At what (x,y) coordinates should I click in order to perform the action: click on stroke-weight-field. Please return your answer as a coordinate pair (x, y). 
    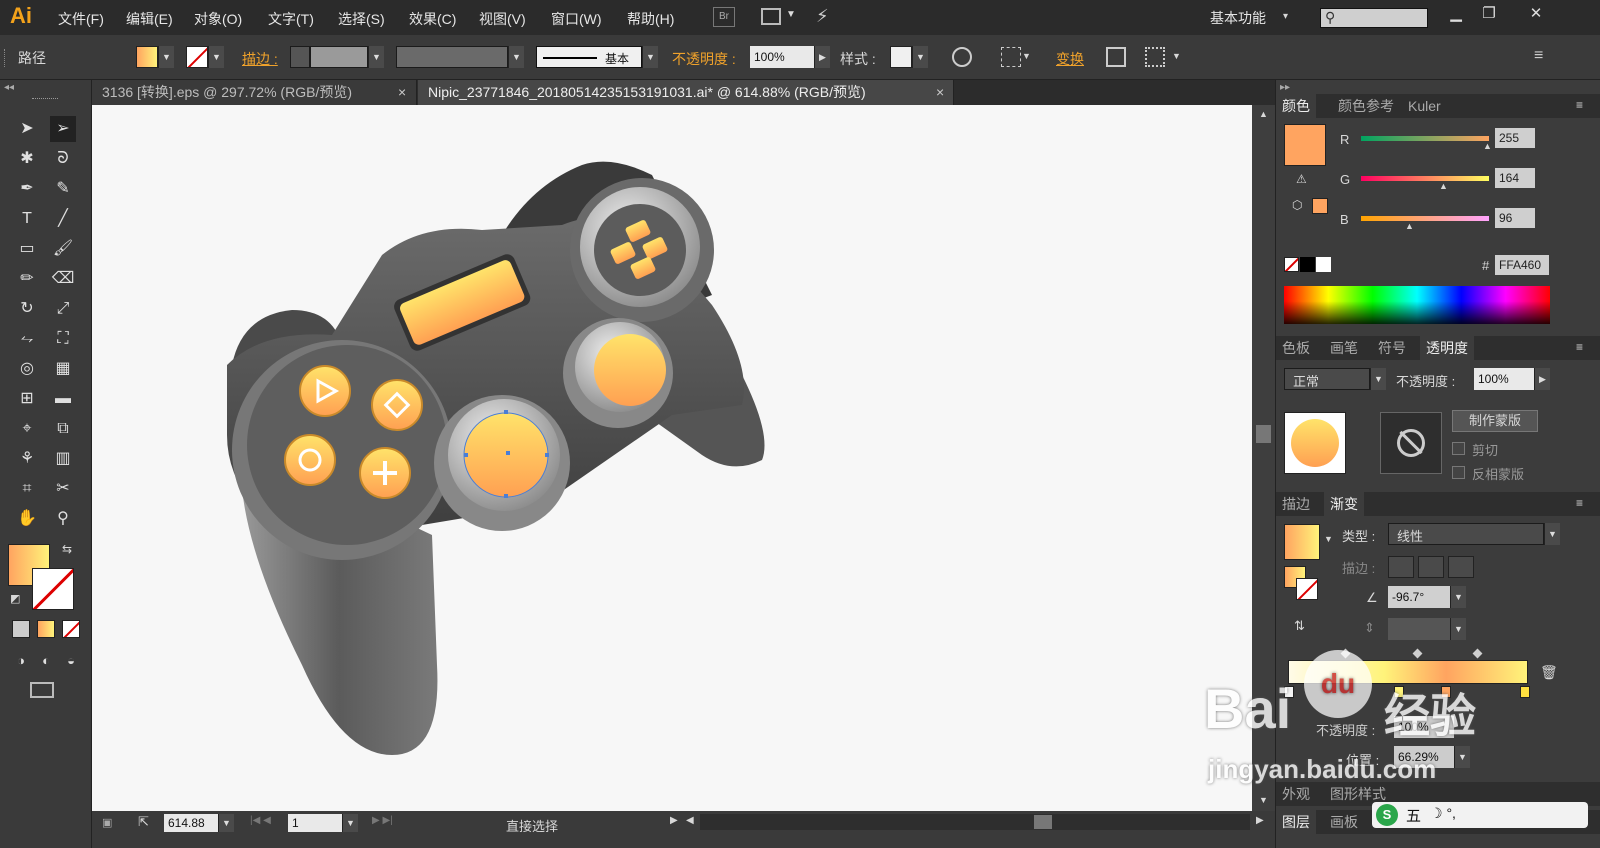
    Looking at the image, I should click on (339, 57).